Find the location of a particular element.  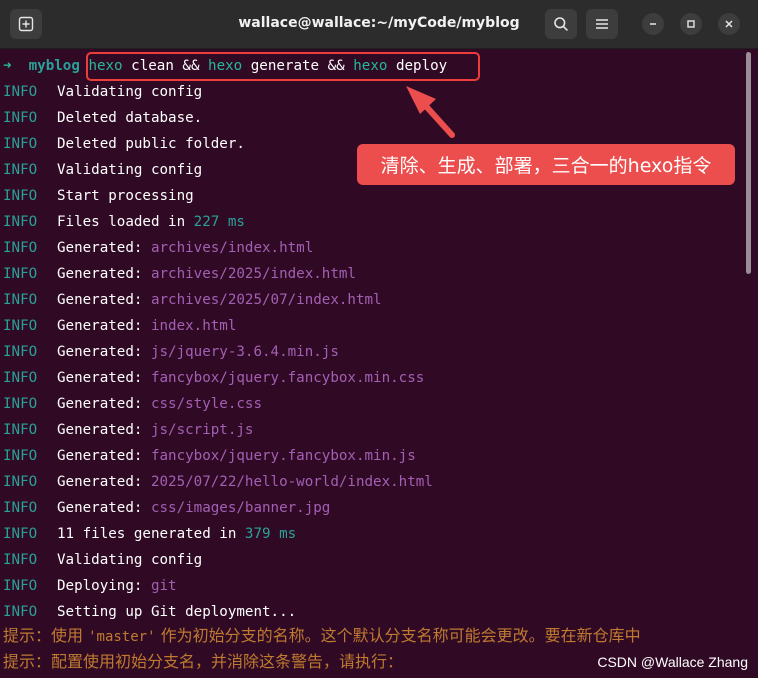

annotation-callout: 清除、生成、部署，三合一的hexo指令 is located at coordinates (546, 164).